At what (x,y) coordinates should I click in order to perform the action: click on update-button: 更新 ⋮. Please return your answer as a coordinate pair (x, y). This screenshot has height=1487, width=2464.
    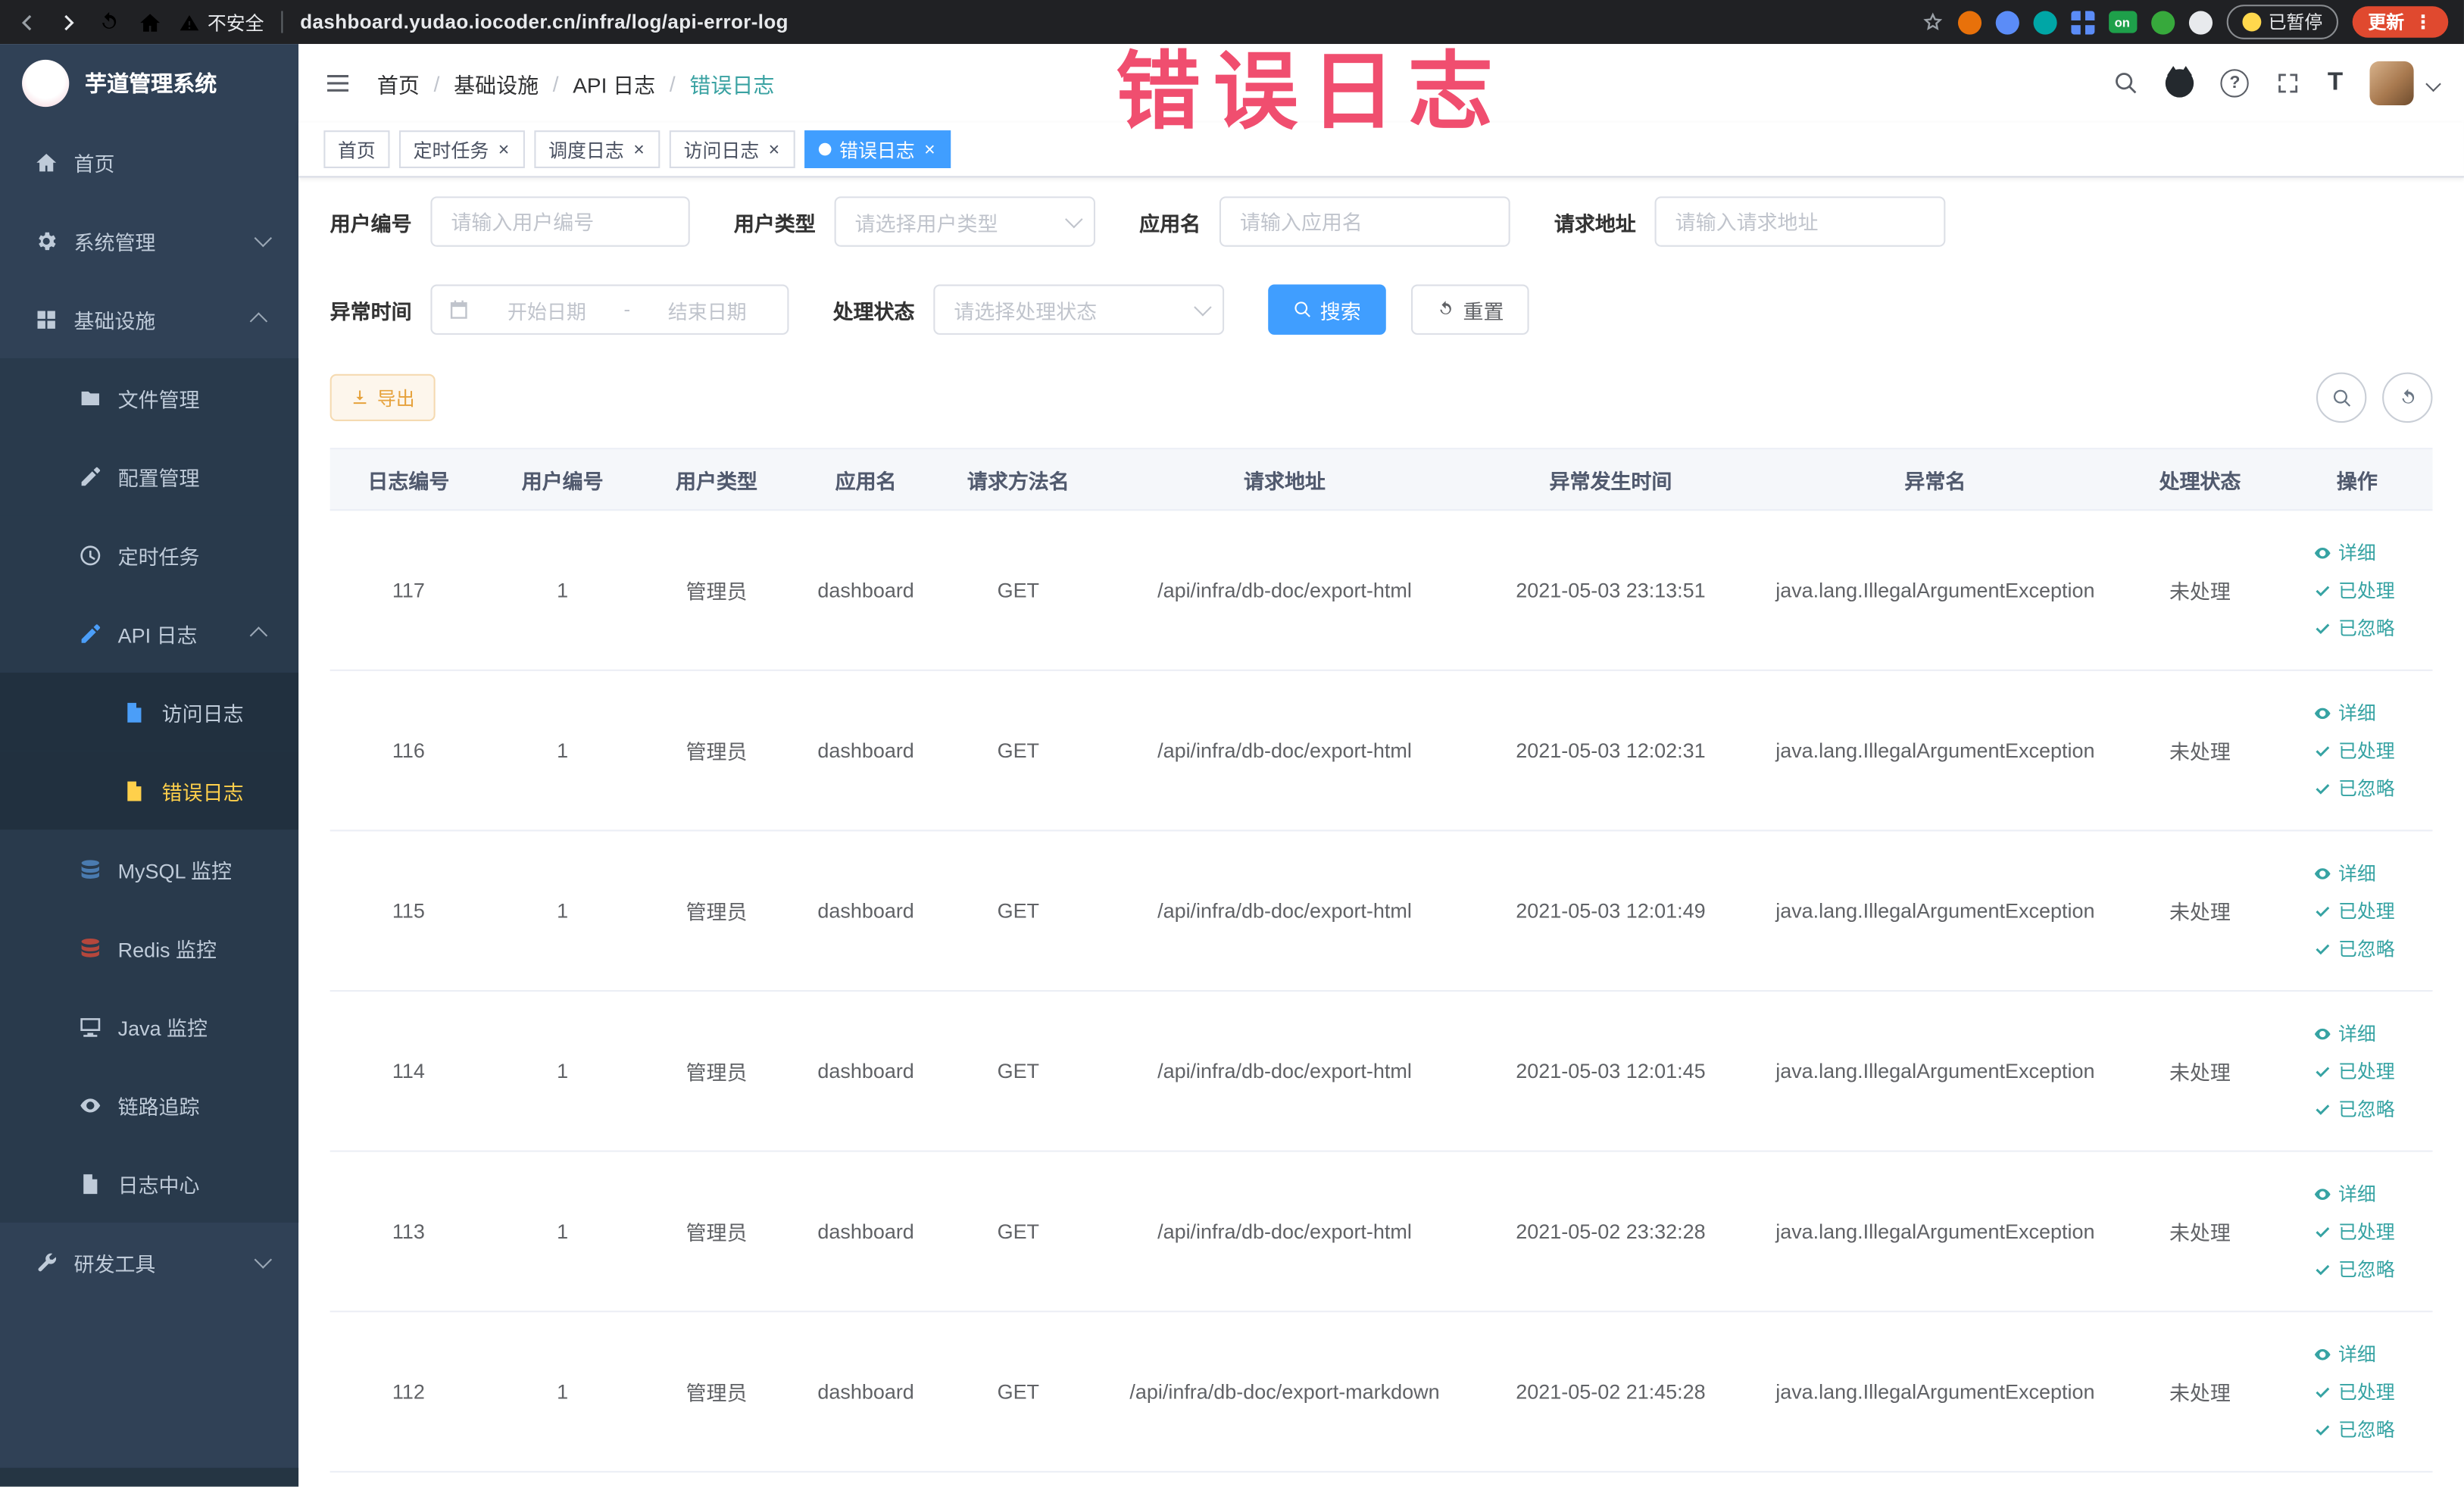
    Looking at the image, I should click on (2400, 22).